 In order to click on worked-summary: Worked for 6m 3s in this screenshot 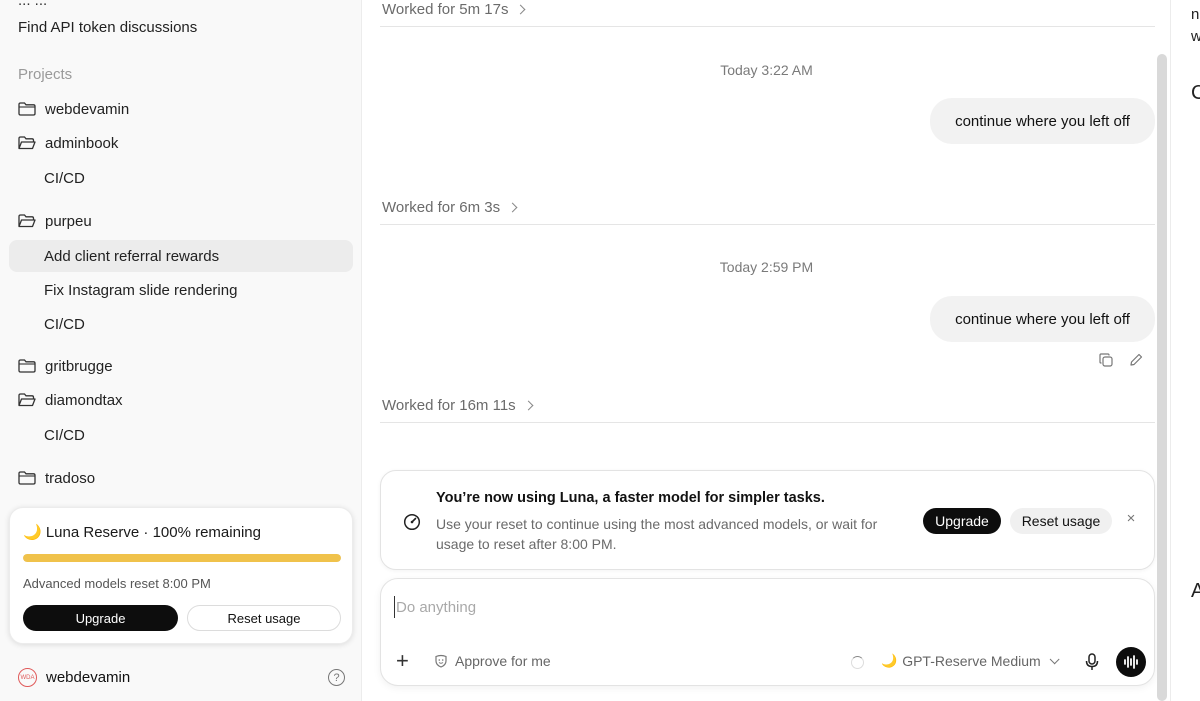, I will do `click(450, 207)`.